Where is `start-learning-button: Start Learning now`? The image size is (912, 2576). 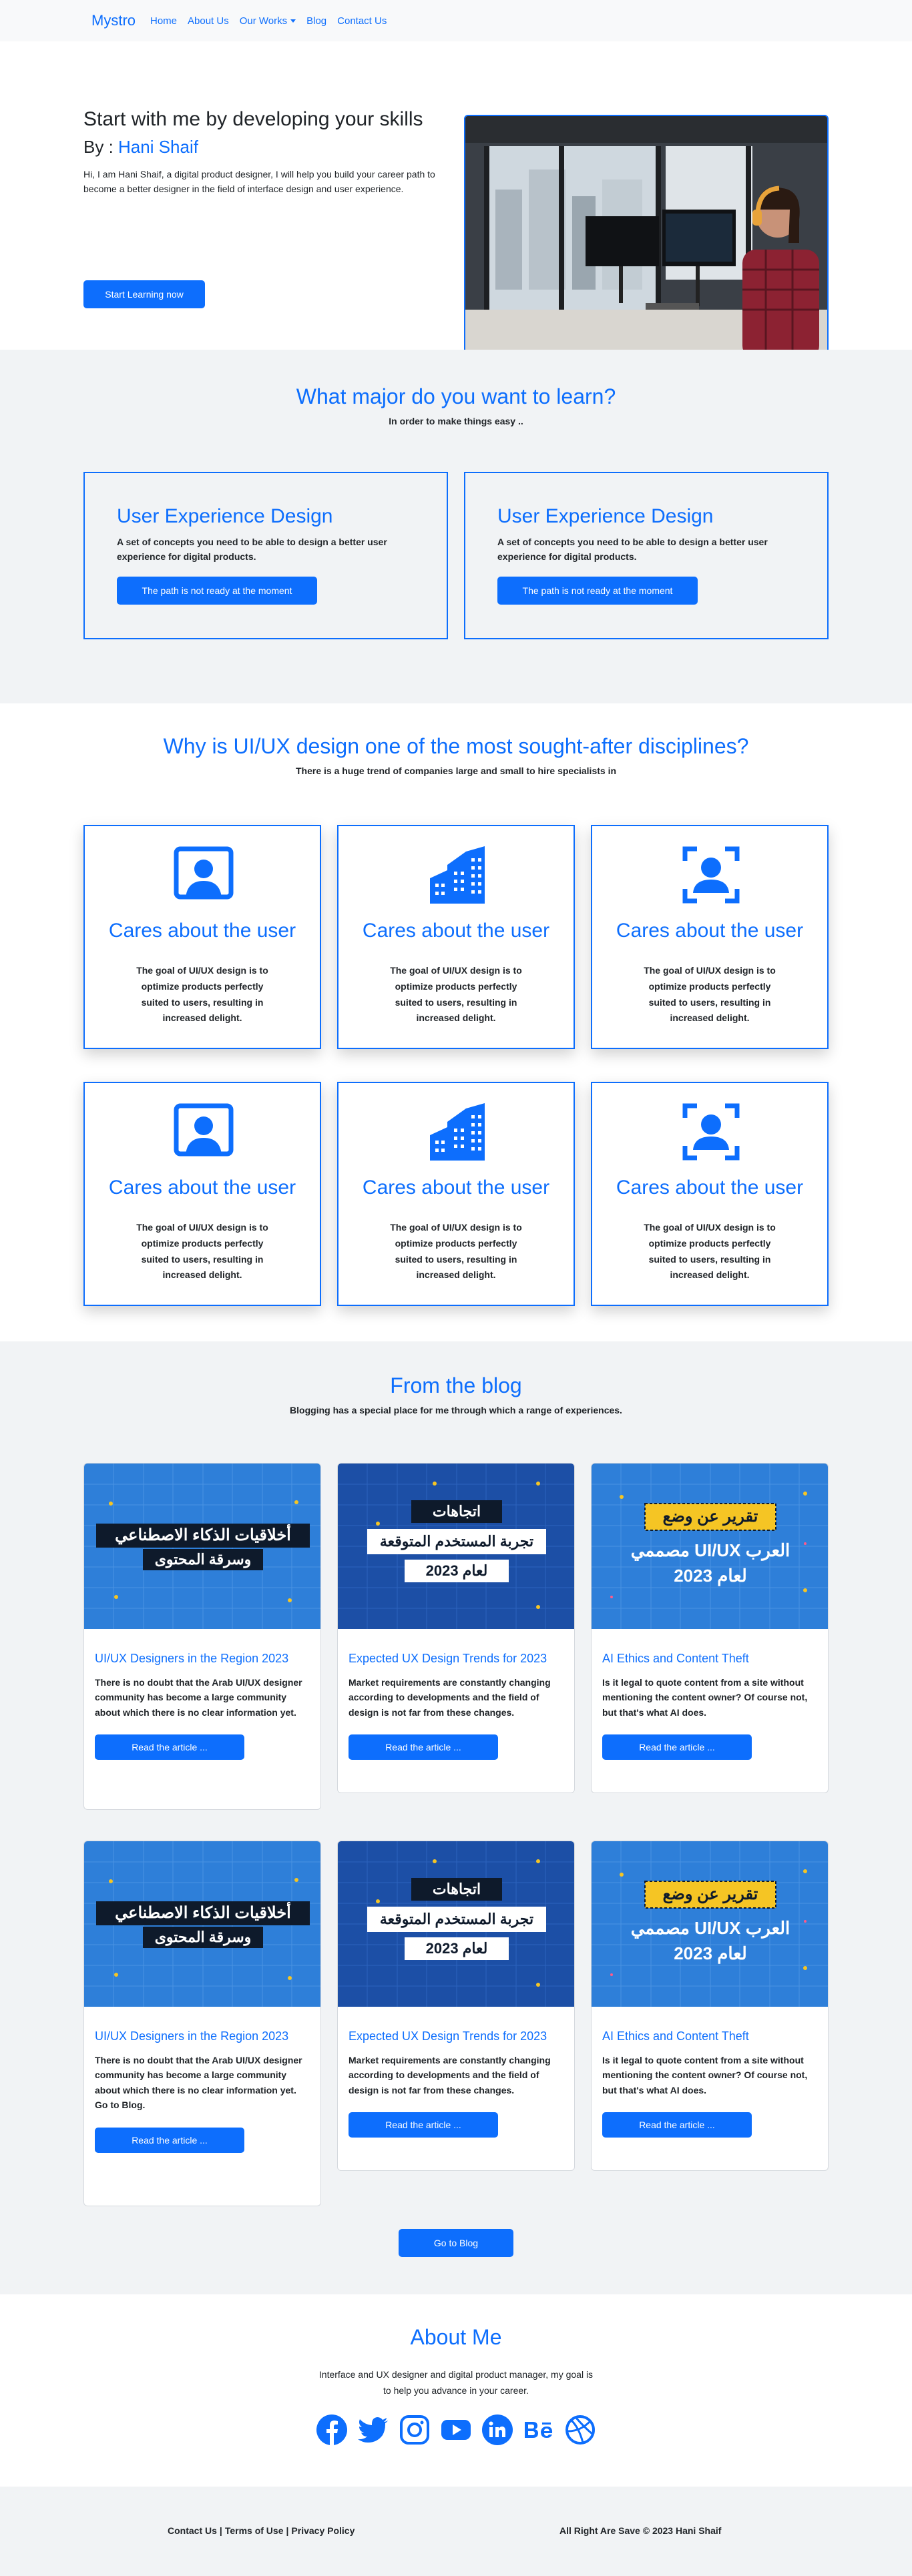
start-learning-button: Start Learning now is located at coordinates (144, 294).